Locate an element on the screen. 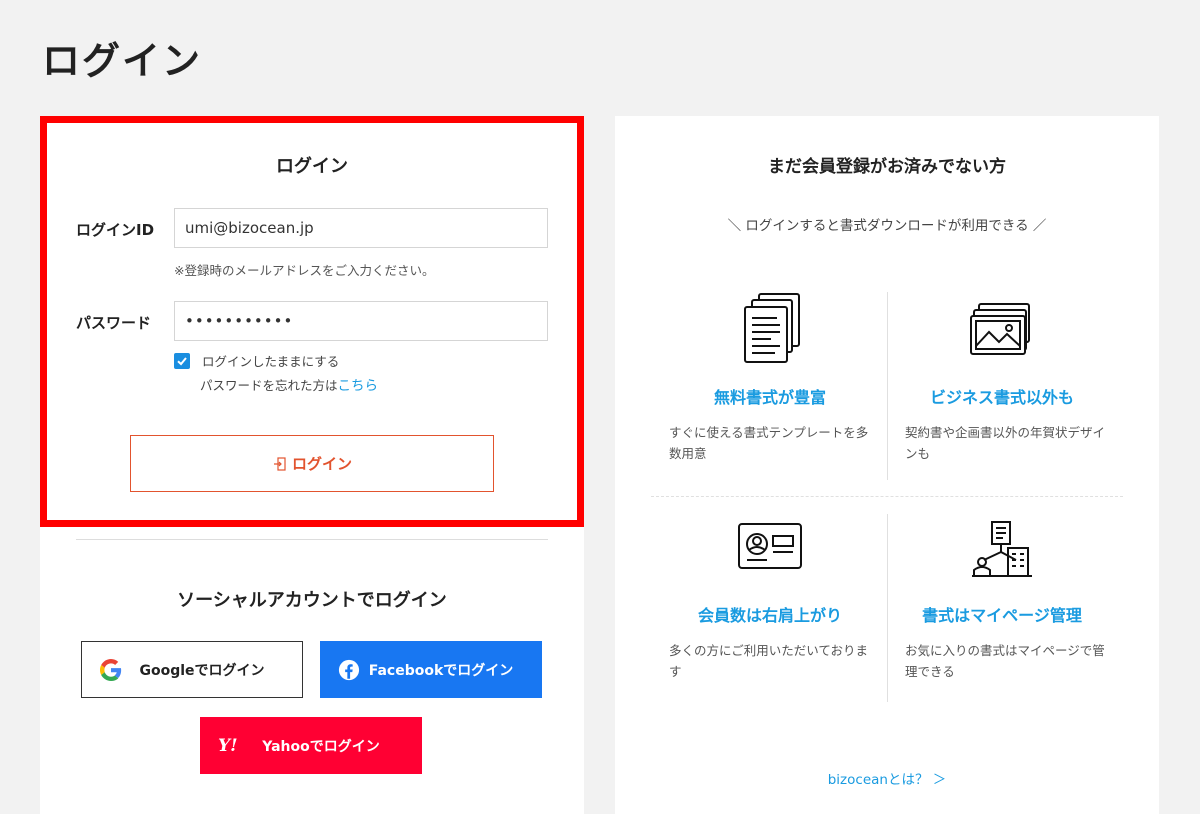 The image size is (1200, 814). login-form-title: ログイン is located at coordinates (312, 166).